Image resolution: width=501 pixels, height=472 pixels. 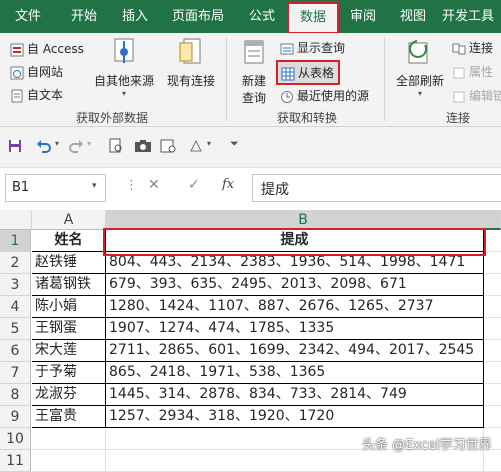 I want to click on connections-button: 连接, so click(x=472, y=47).